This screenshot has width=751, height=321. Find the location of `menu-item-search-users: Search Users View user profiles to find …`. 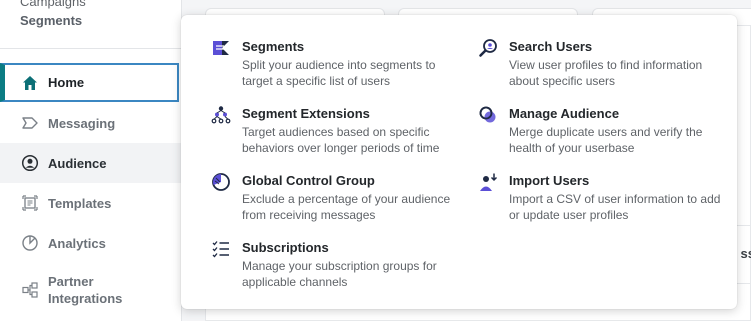

menu-item-search-users: Search Users View user profiles to find … is located at coordinates (597, 63).